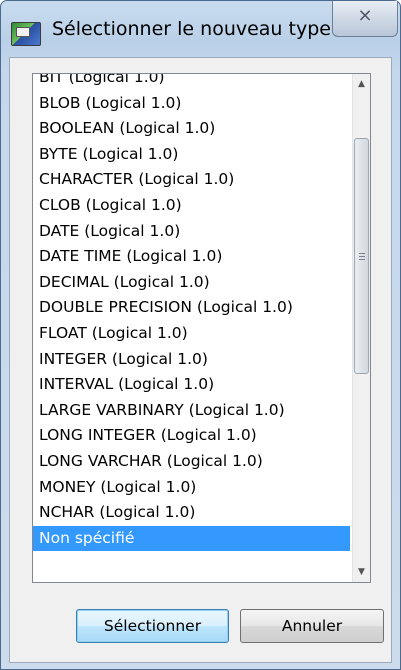 Image resolution: width=401 pixels, height=670 pixels. What do you see at coordinates (191, 180) in the screenshot?
I see `list-item: CHARACTER (Logical 1.0)` at bounding box center [191, 180].